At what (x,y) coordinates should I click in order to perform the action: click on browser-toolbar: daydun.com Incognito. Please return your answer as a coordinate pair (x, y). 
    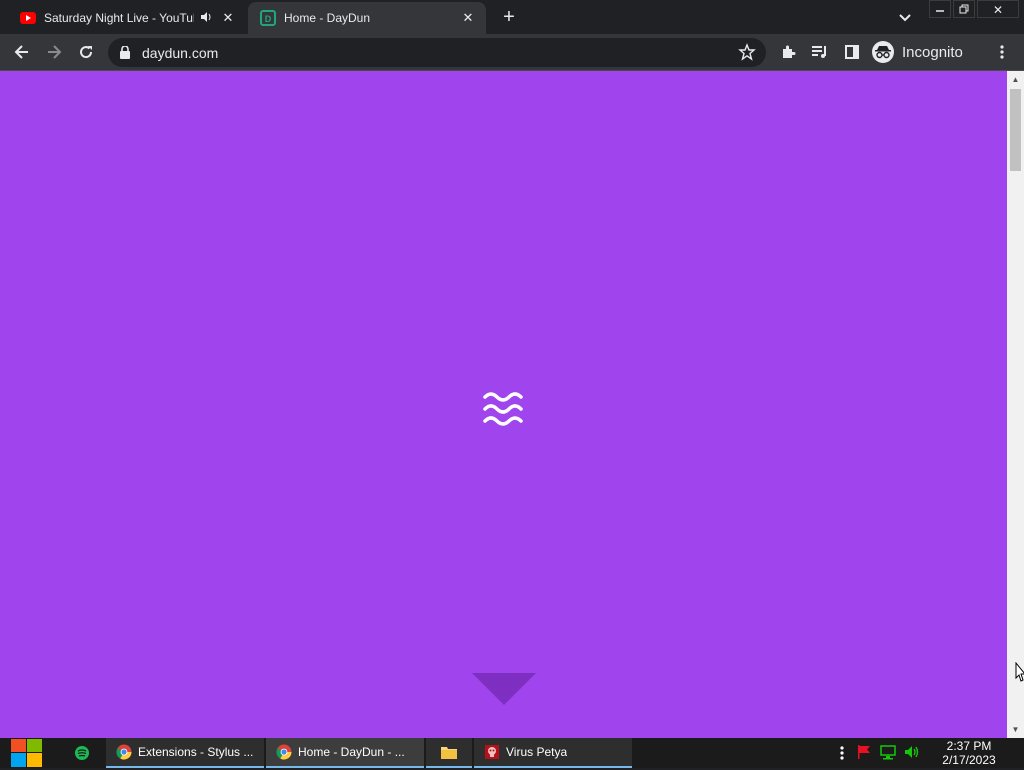
    Looking at the image, I should click on (512, 52).